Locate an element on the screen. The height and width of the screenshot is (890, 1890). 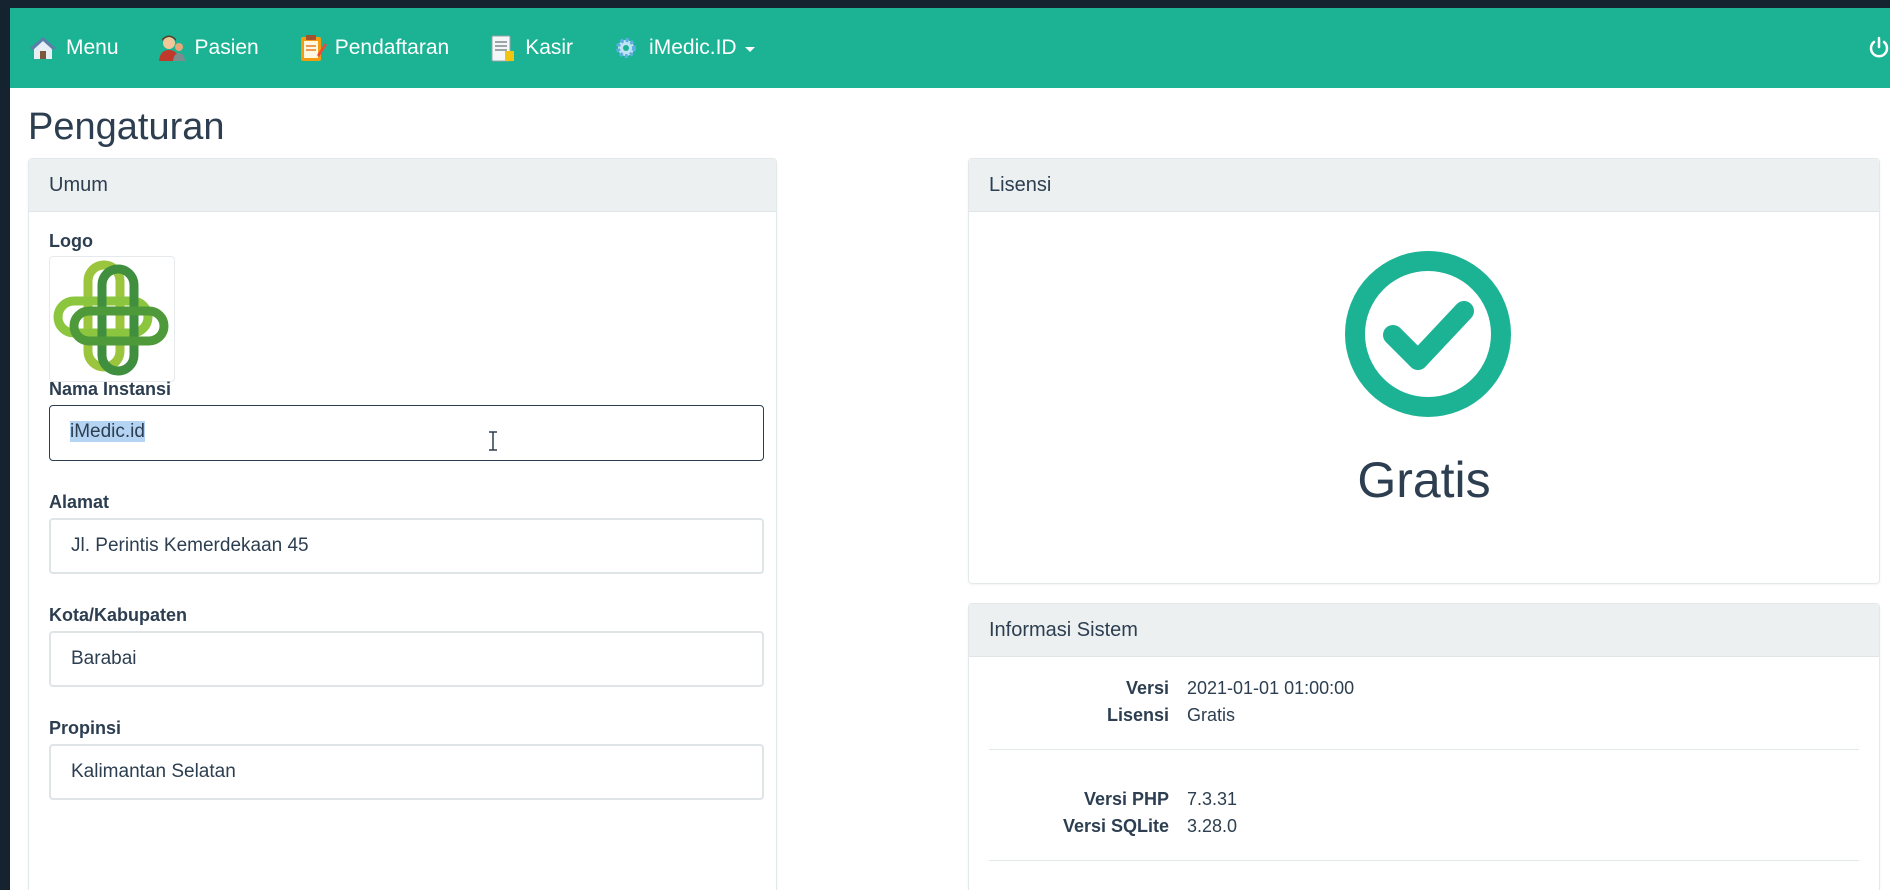
gear-icon is located at coordinates (626, 48).